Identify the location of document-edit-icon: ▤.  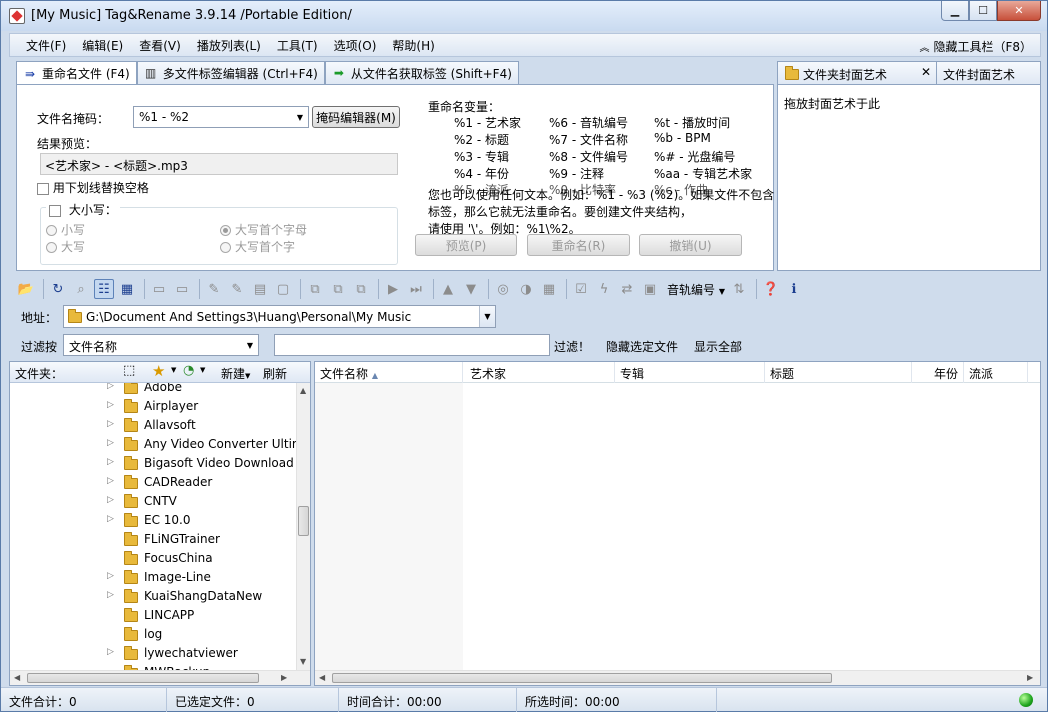
(260, 289).